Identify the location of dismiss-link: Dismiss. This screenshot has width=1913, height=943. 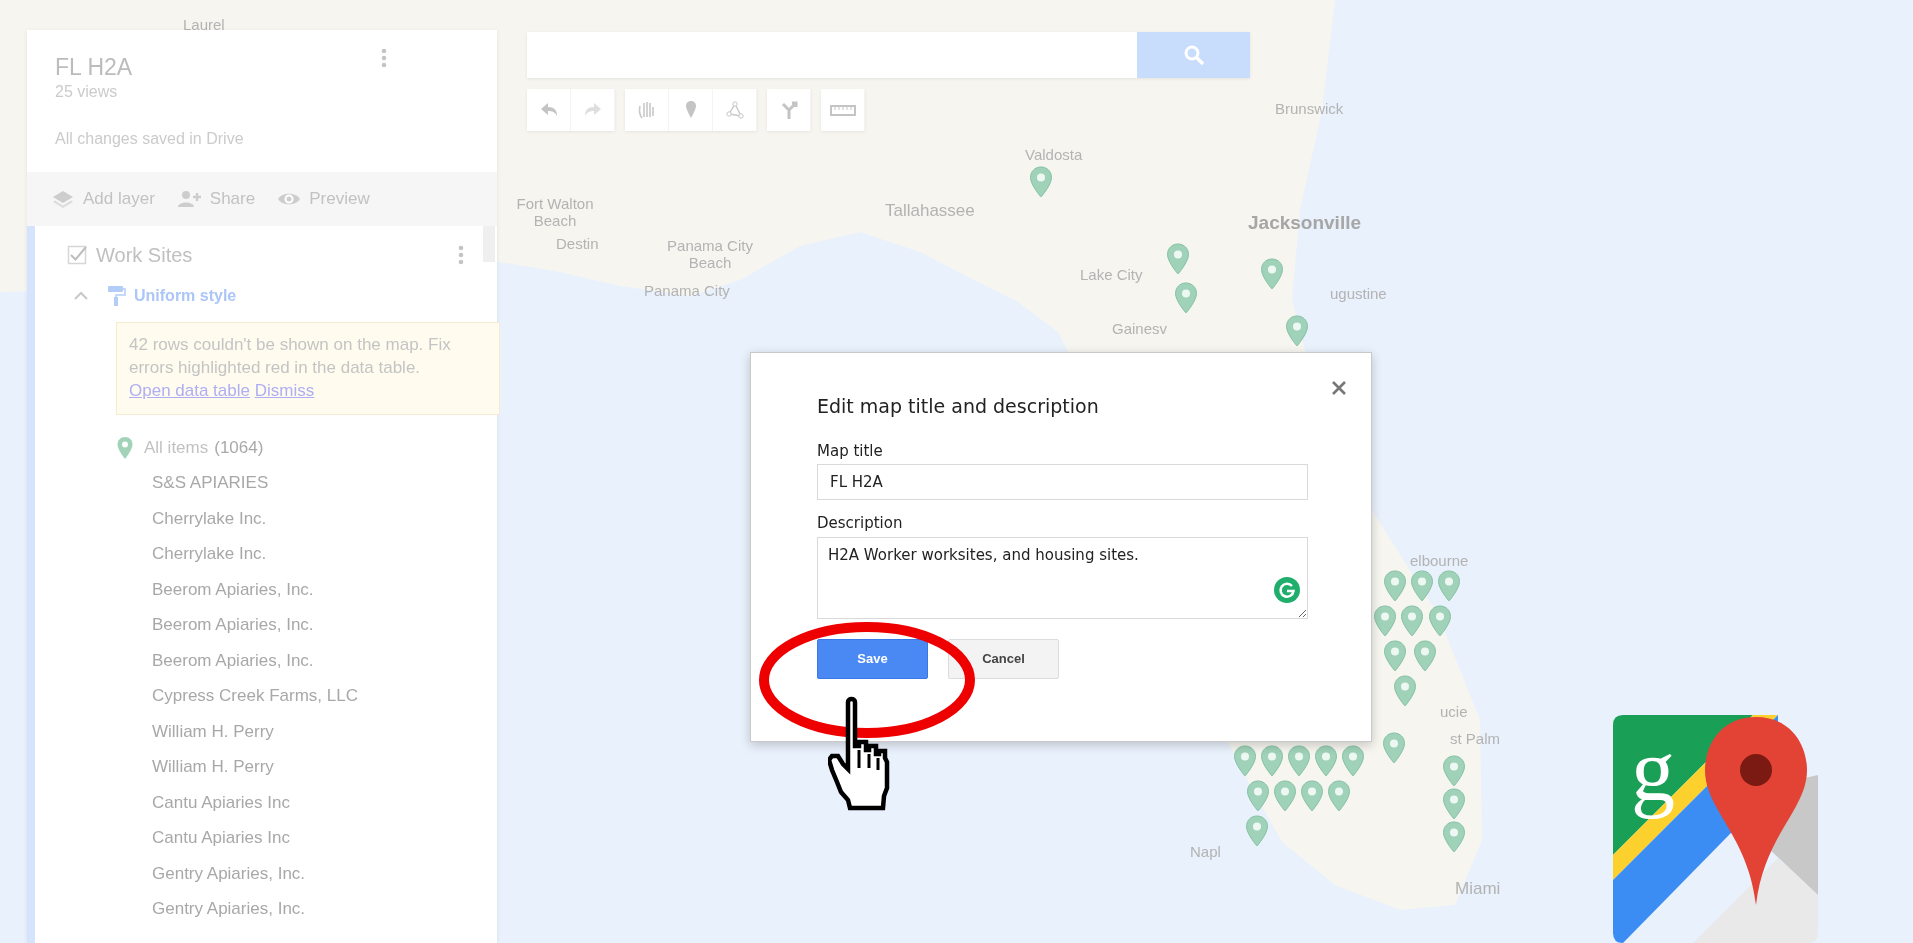
(284, 390).